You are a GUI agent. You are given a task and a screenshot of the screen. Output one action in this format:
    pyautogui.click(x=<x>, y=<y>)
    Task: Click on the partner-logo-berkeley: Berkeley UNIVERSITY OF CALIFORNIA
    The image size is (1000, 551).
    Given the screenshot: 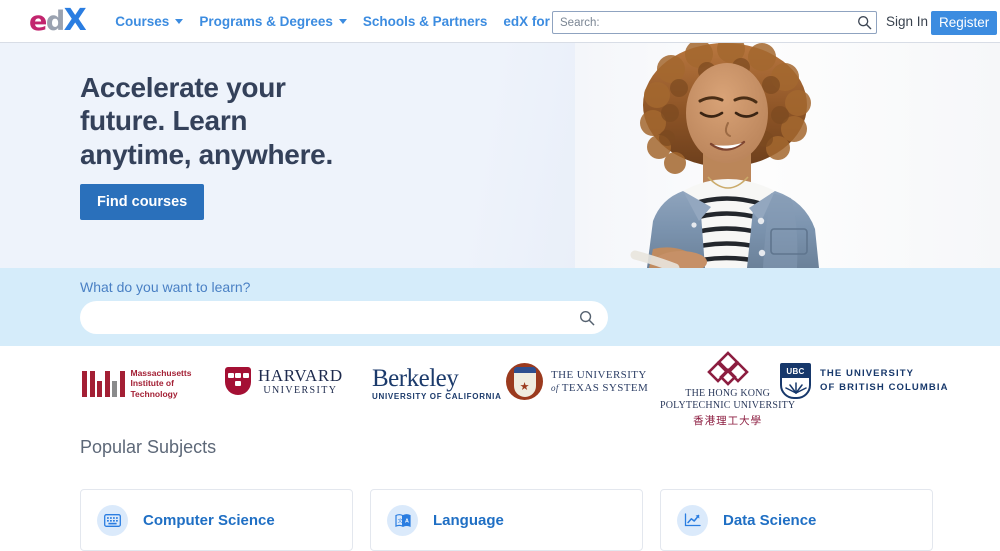 What is the action you would take?
    pyautogui.click(x=437, y=383)
    